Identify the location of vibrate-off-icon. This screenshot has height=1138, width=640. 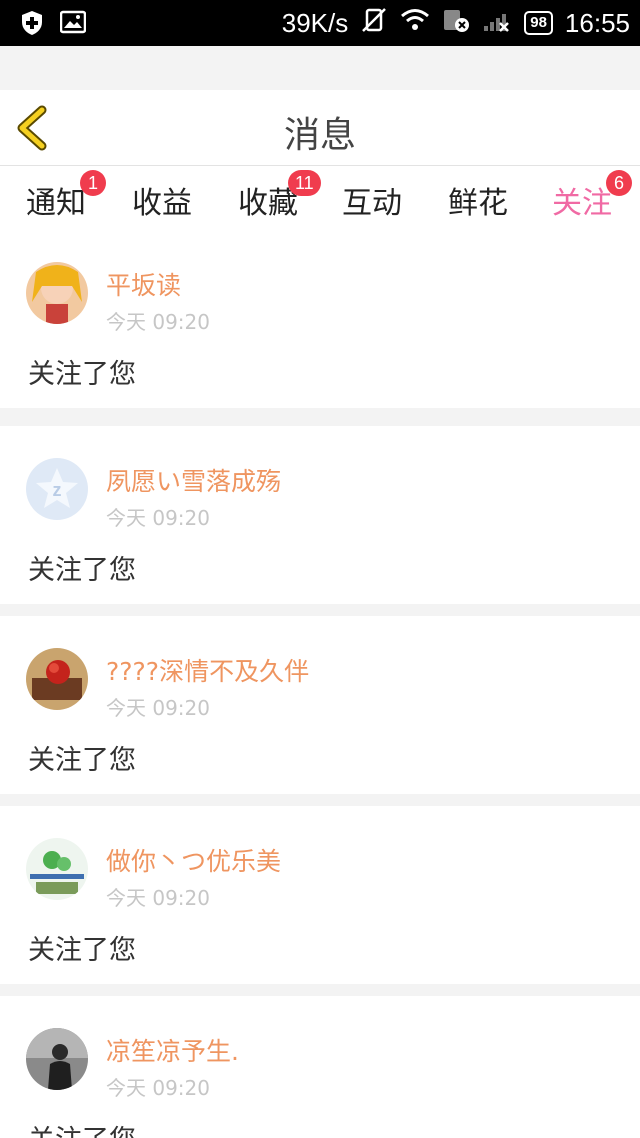
(374, 23).